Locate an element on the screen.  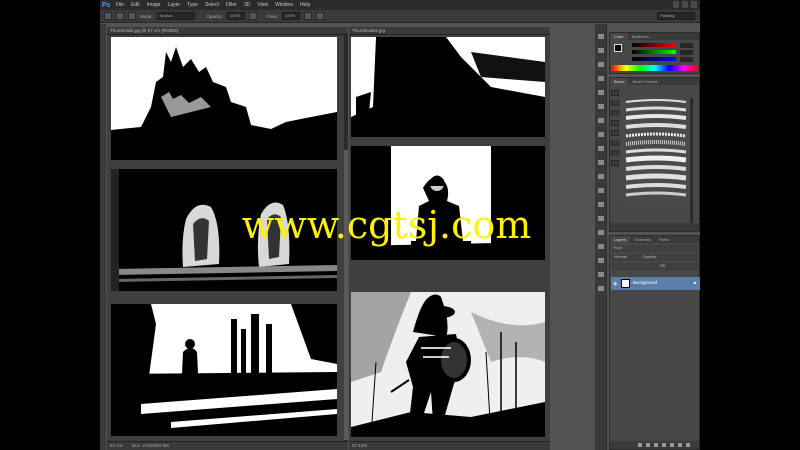
menu-select: Select is located at coordinates (212, 5).